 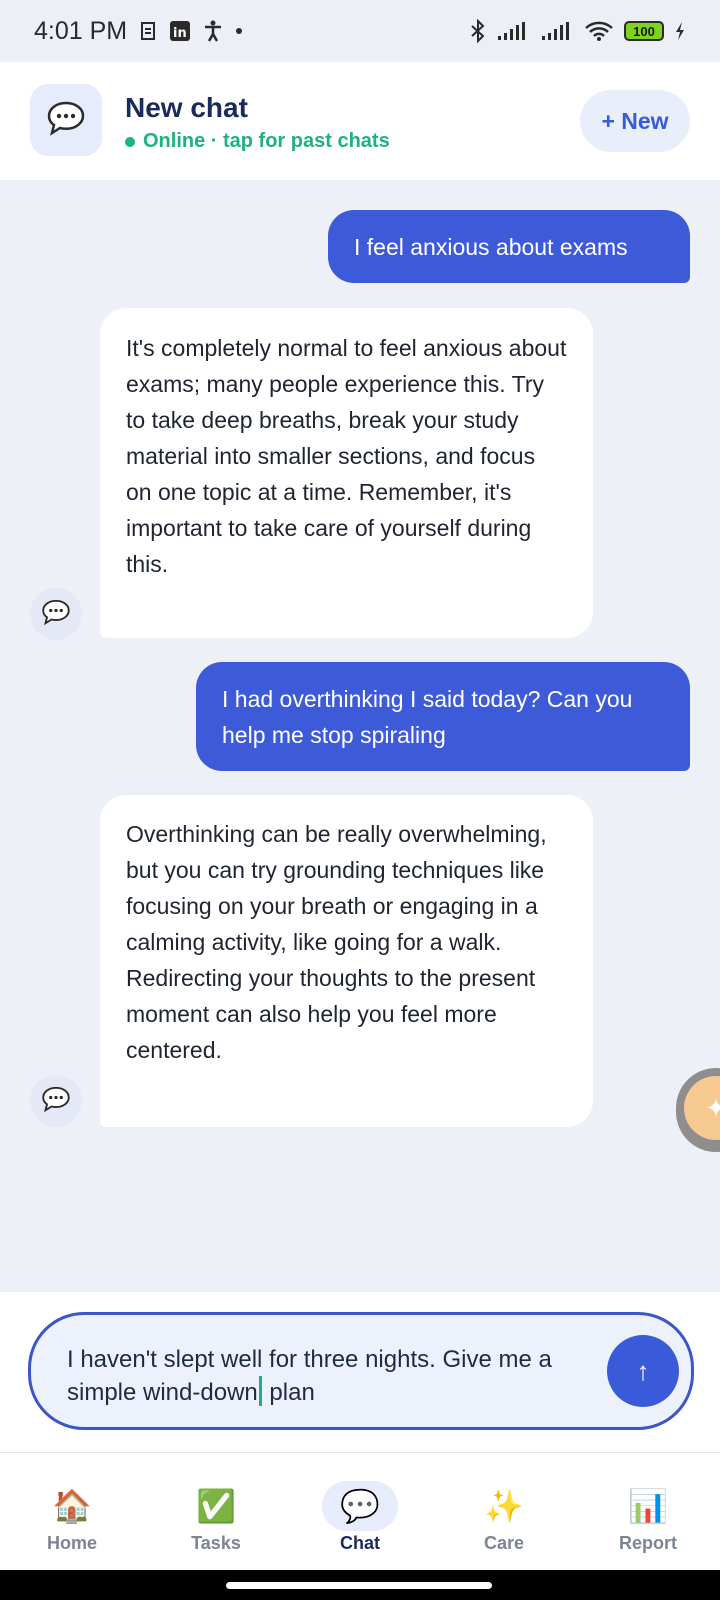 What do you see at coordinates (504, 1543) in the screenshot?
I see `nav-label: Care` at bounding box center [504, 1543].